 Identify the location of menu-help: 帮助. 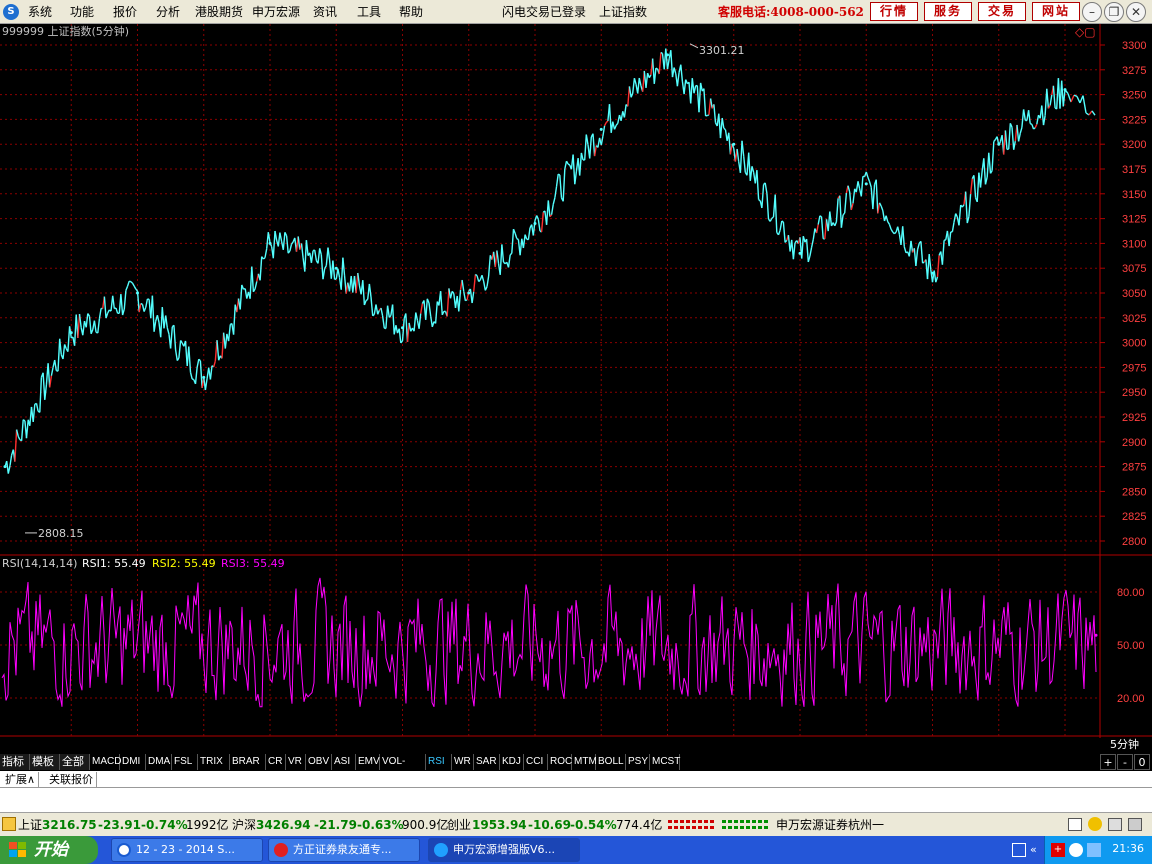
(411, 12).